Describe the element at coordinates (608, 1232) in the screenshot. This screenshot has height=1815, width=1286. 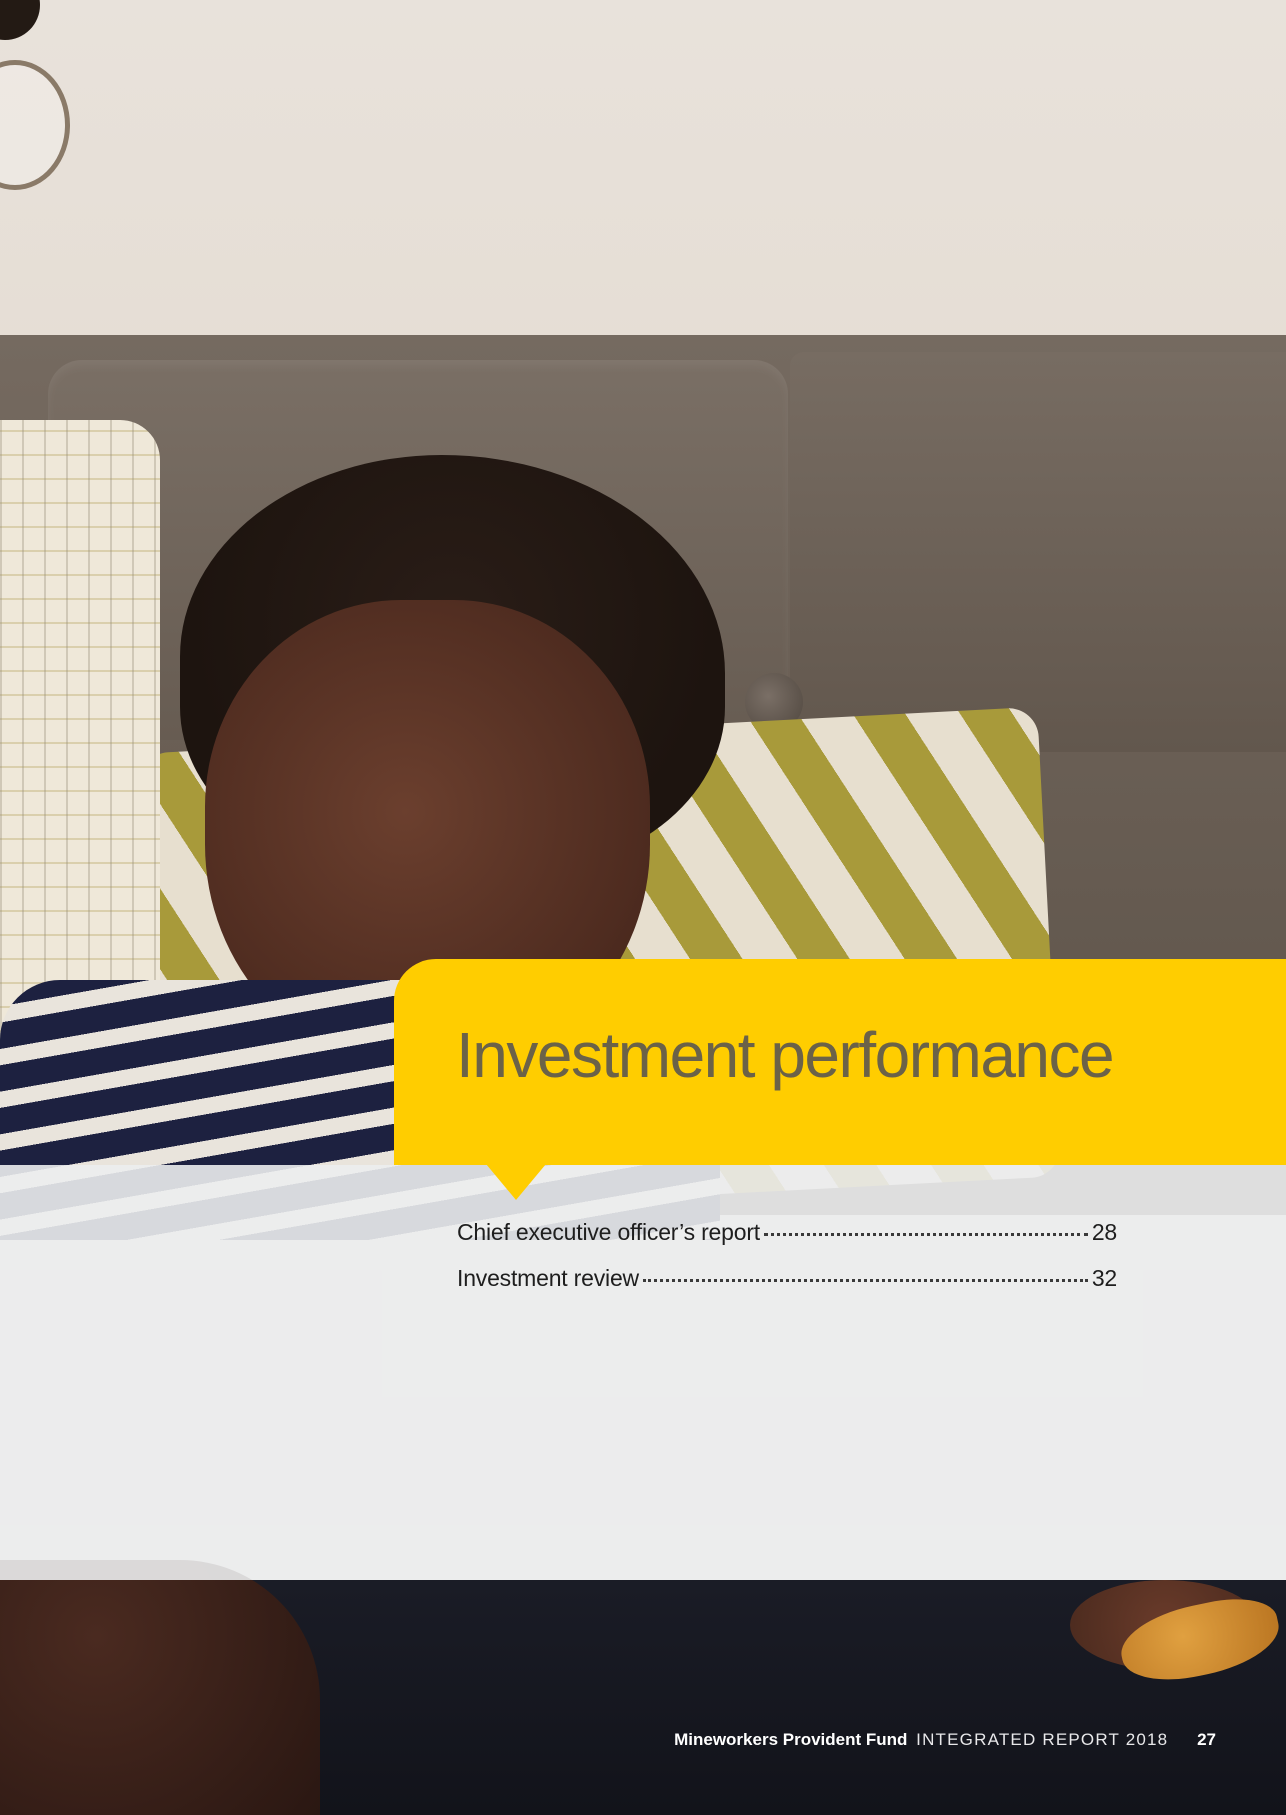
I see `toc-entry-label: Chief executive officer’s report` at that location.